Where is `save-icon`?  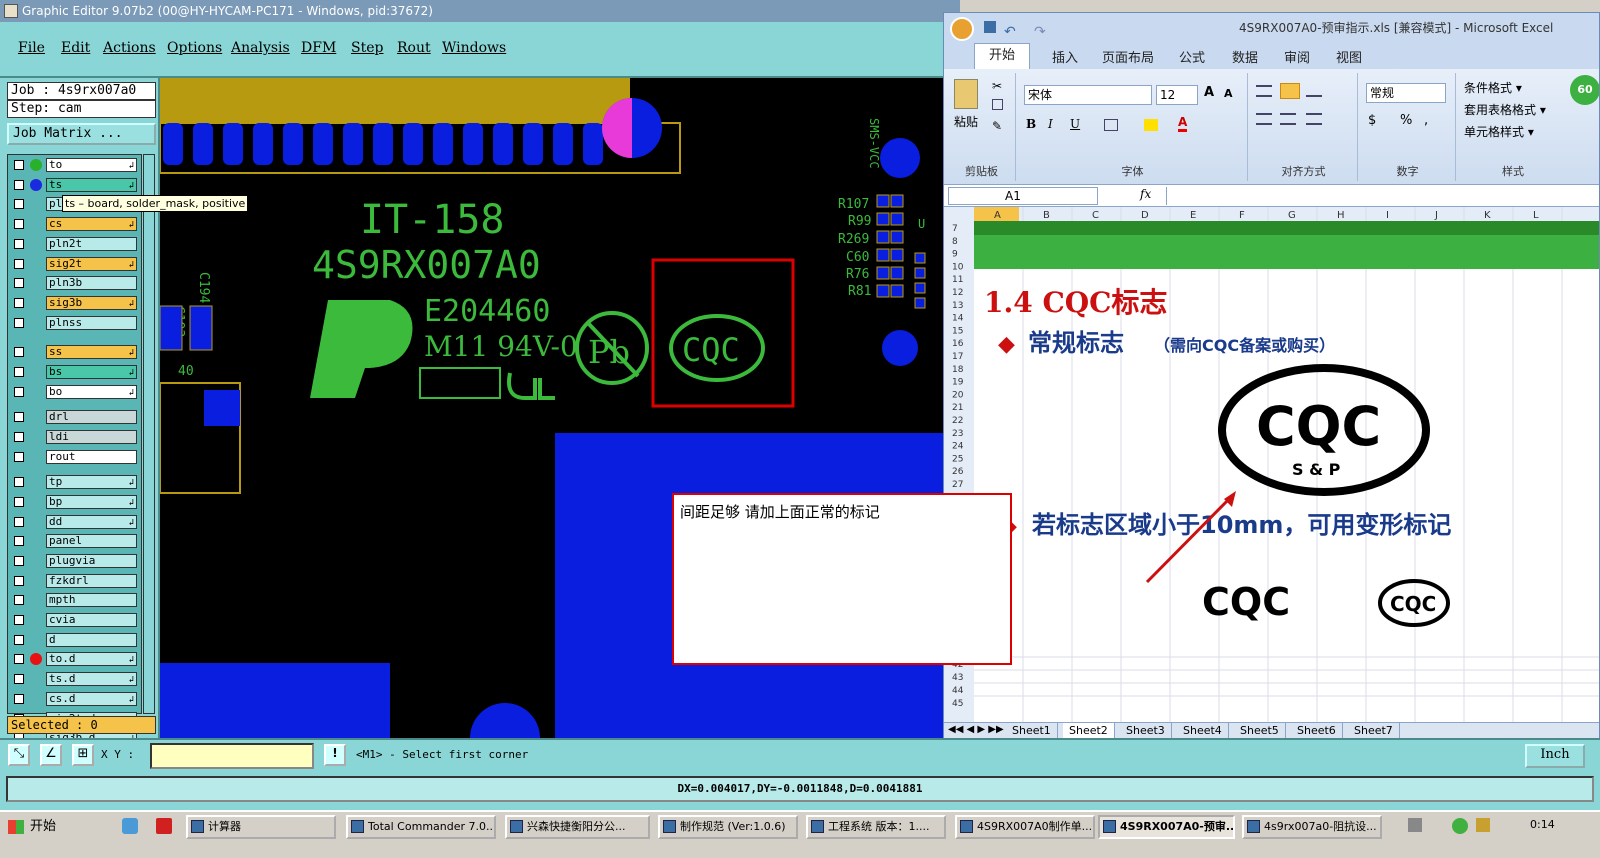
save-icon is located at coordinates (990, 27).